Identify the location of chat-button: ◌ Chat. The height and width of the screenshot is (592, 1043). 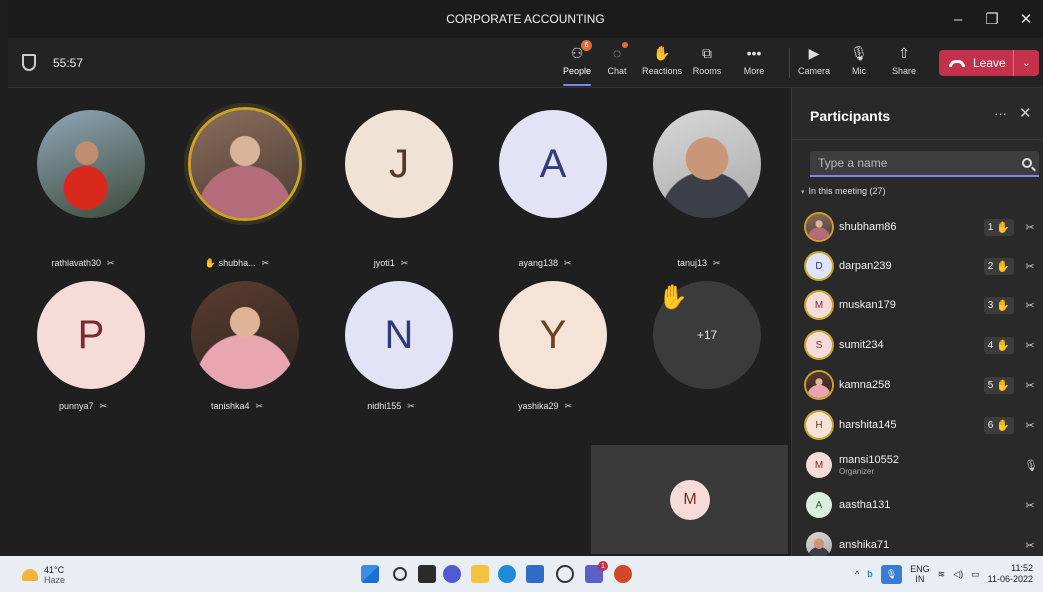
(617, 63).